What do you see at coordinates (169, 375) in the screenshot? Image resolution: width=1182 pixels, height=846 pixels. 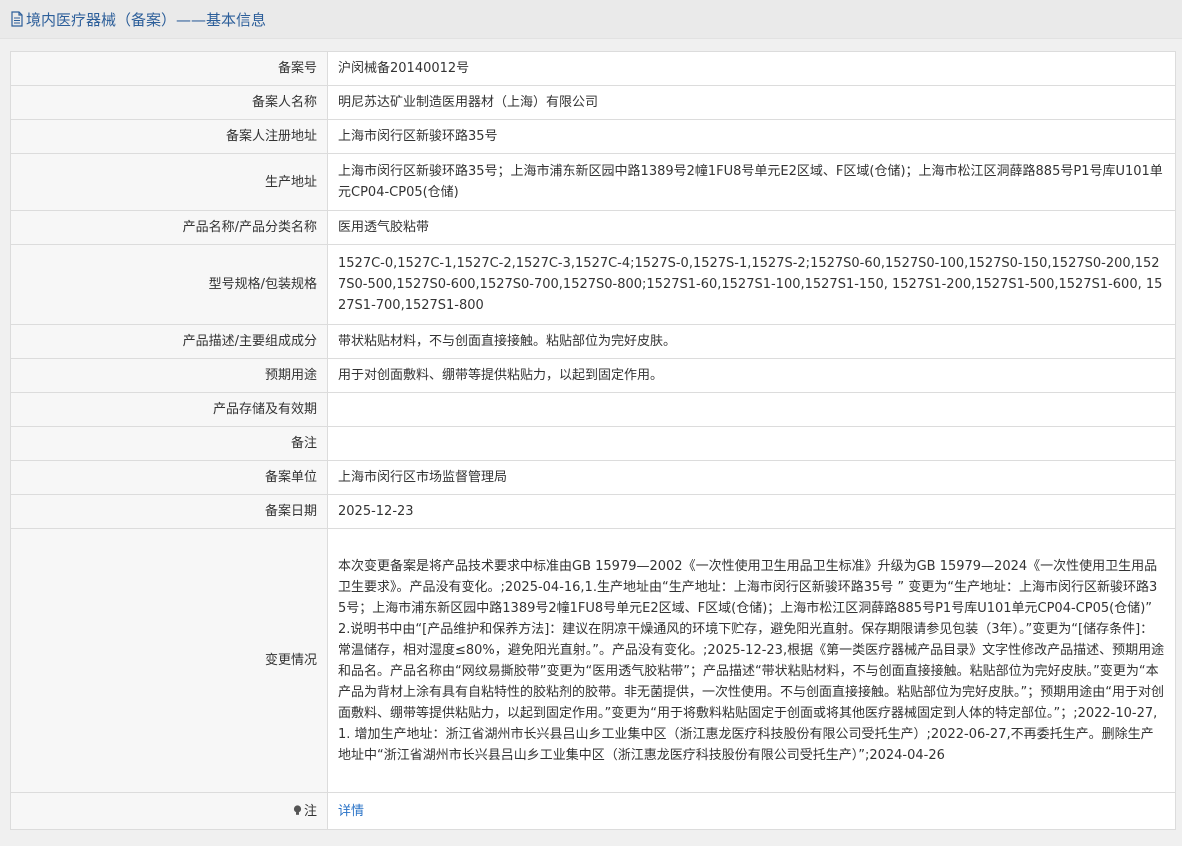 I see `field-label: 预期用途` at bounding box center [169, 375].